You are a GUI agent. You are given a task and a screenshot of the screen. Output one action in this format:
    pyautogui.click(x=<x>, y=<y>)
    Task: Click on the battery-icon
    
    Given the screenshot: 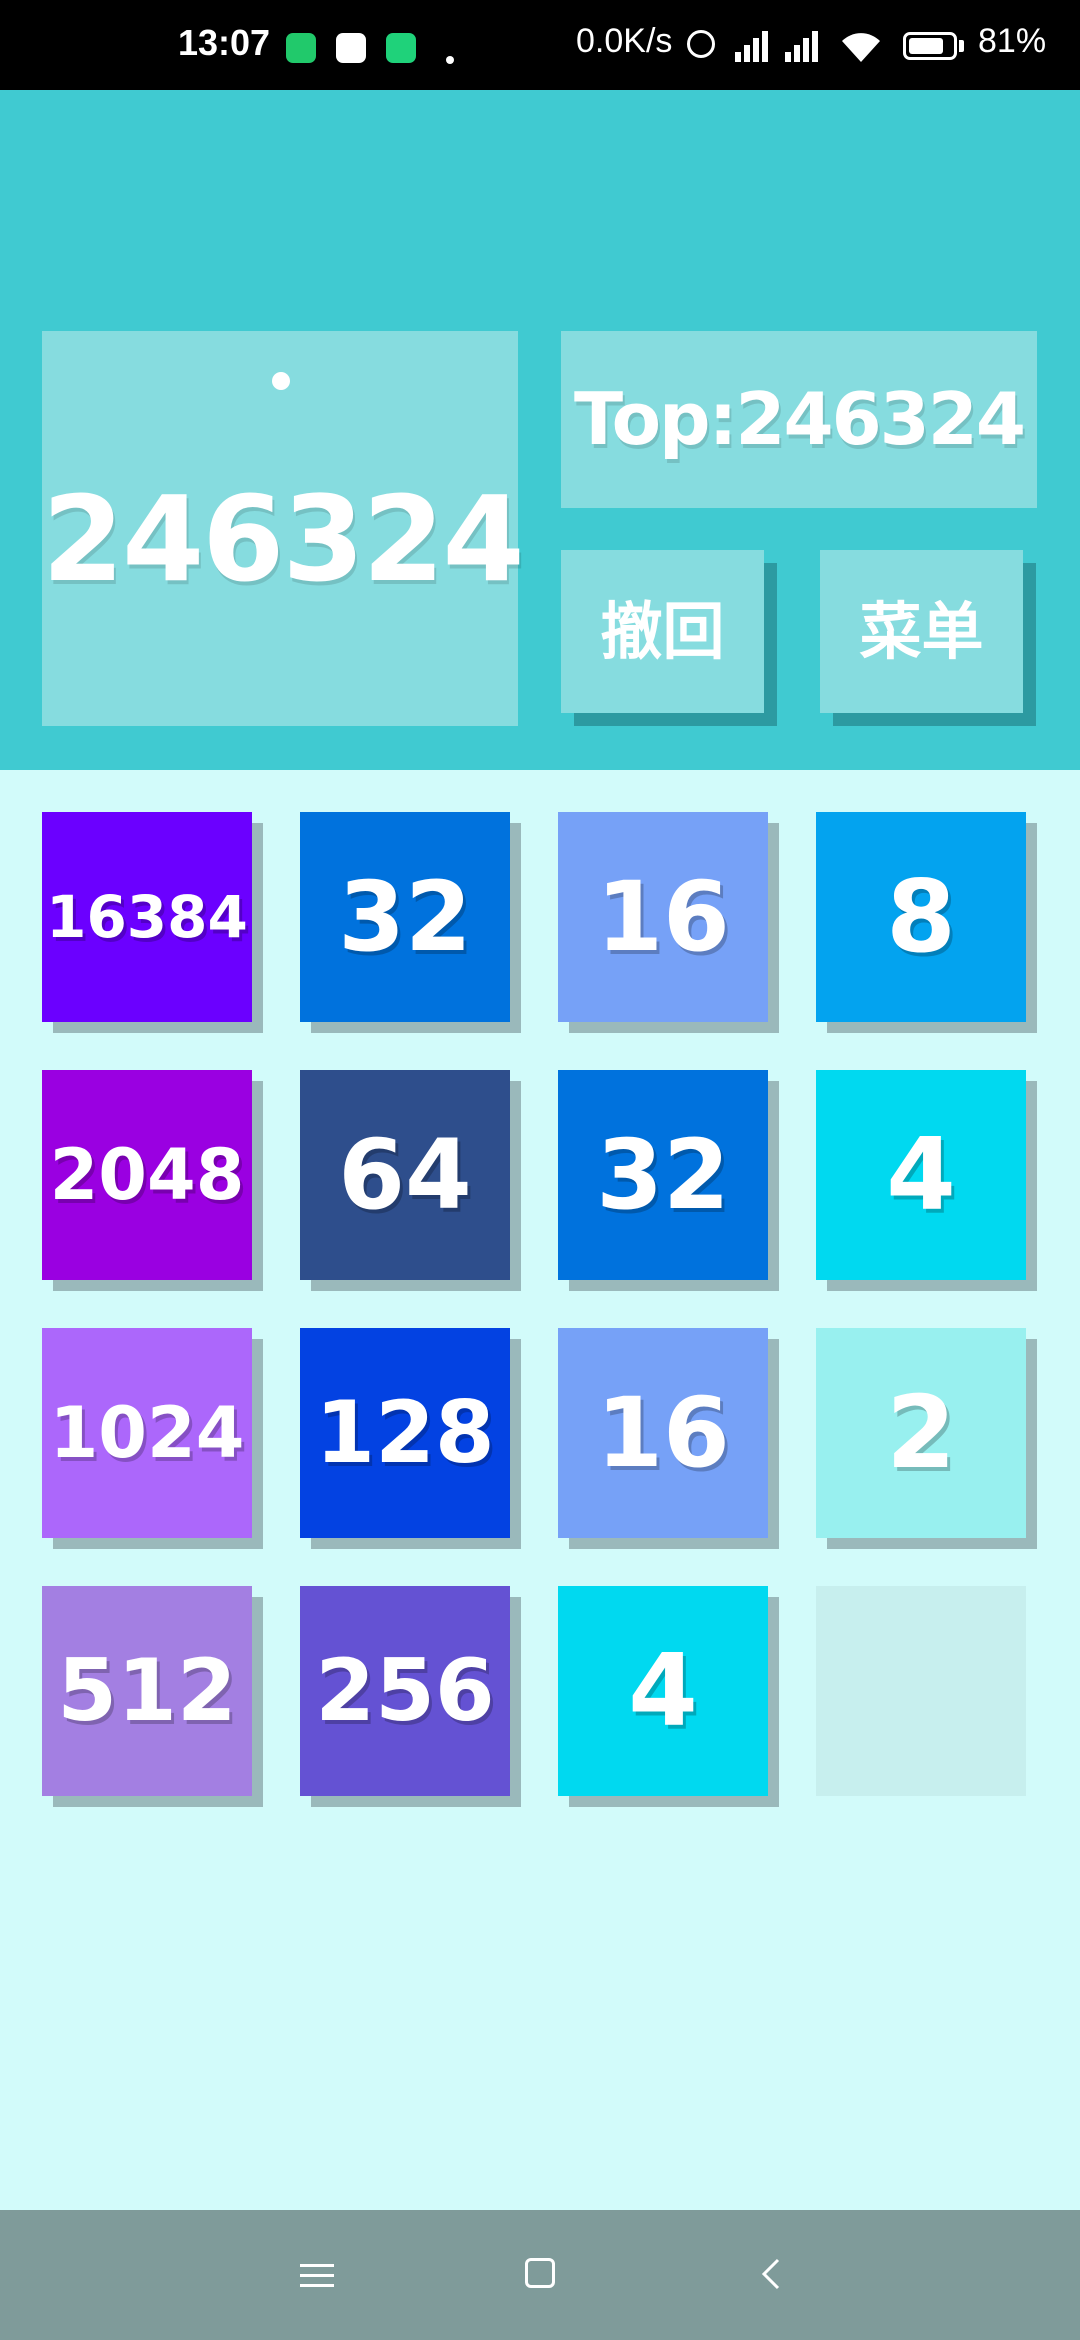 What is the action you would take?
    pyautogui.click(x=930, y=46)
    